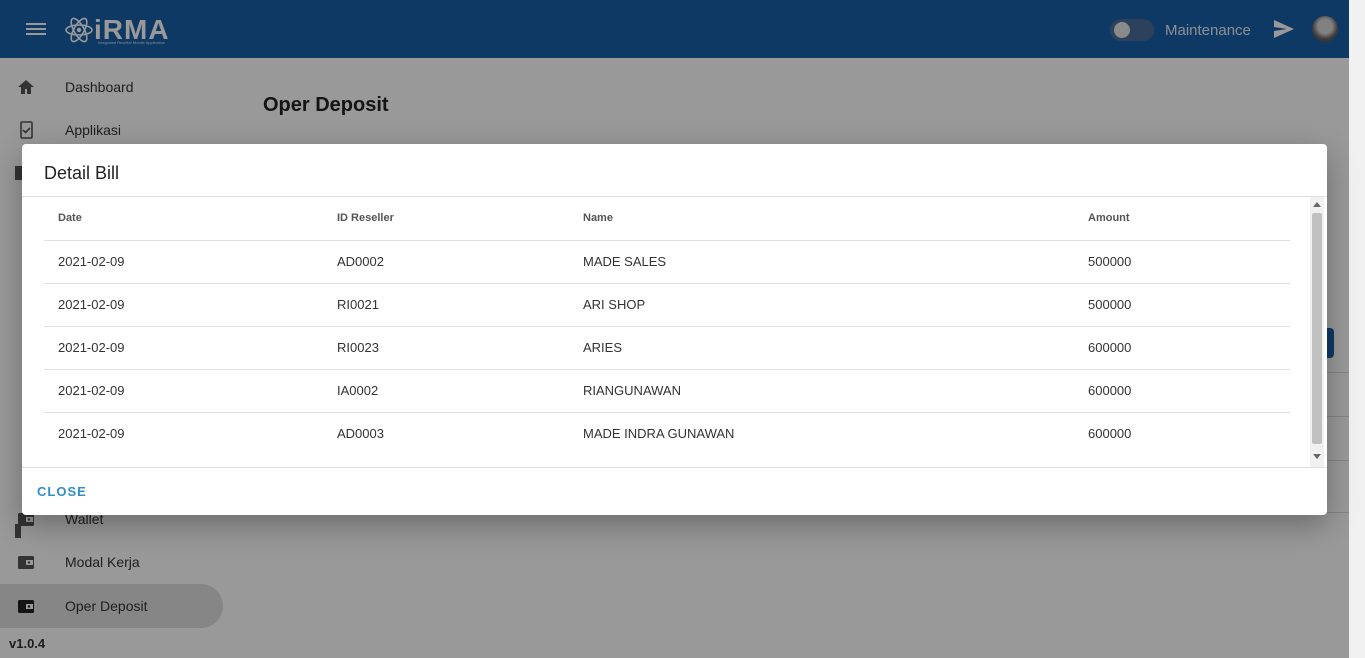  Describe the element at coordinates (674, 467) in the screenshot. I see `divider` at that location.